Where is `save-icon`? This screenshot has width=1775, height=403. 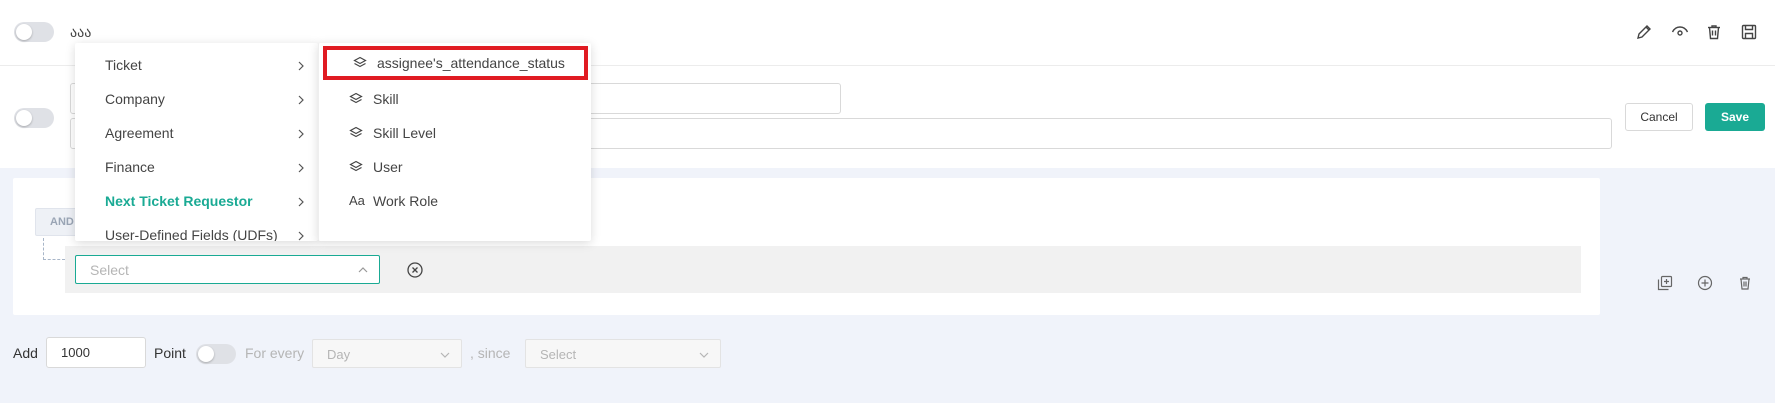
save-icon is located at coordinates (1749, 32).